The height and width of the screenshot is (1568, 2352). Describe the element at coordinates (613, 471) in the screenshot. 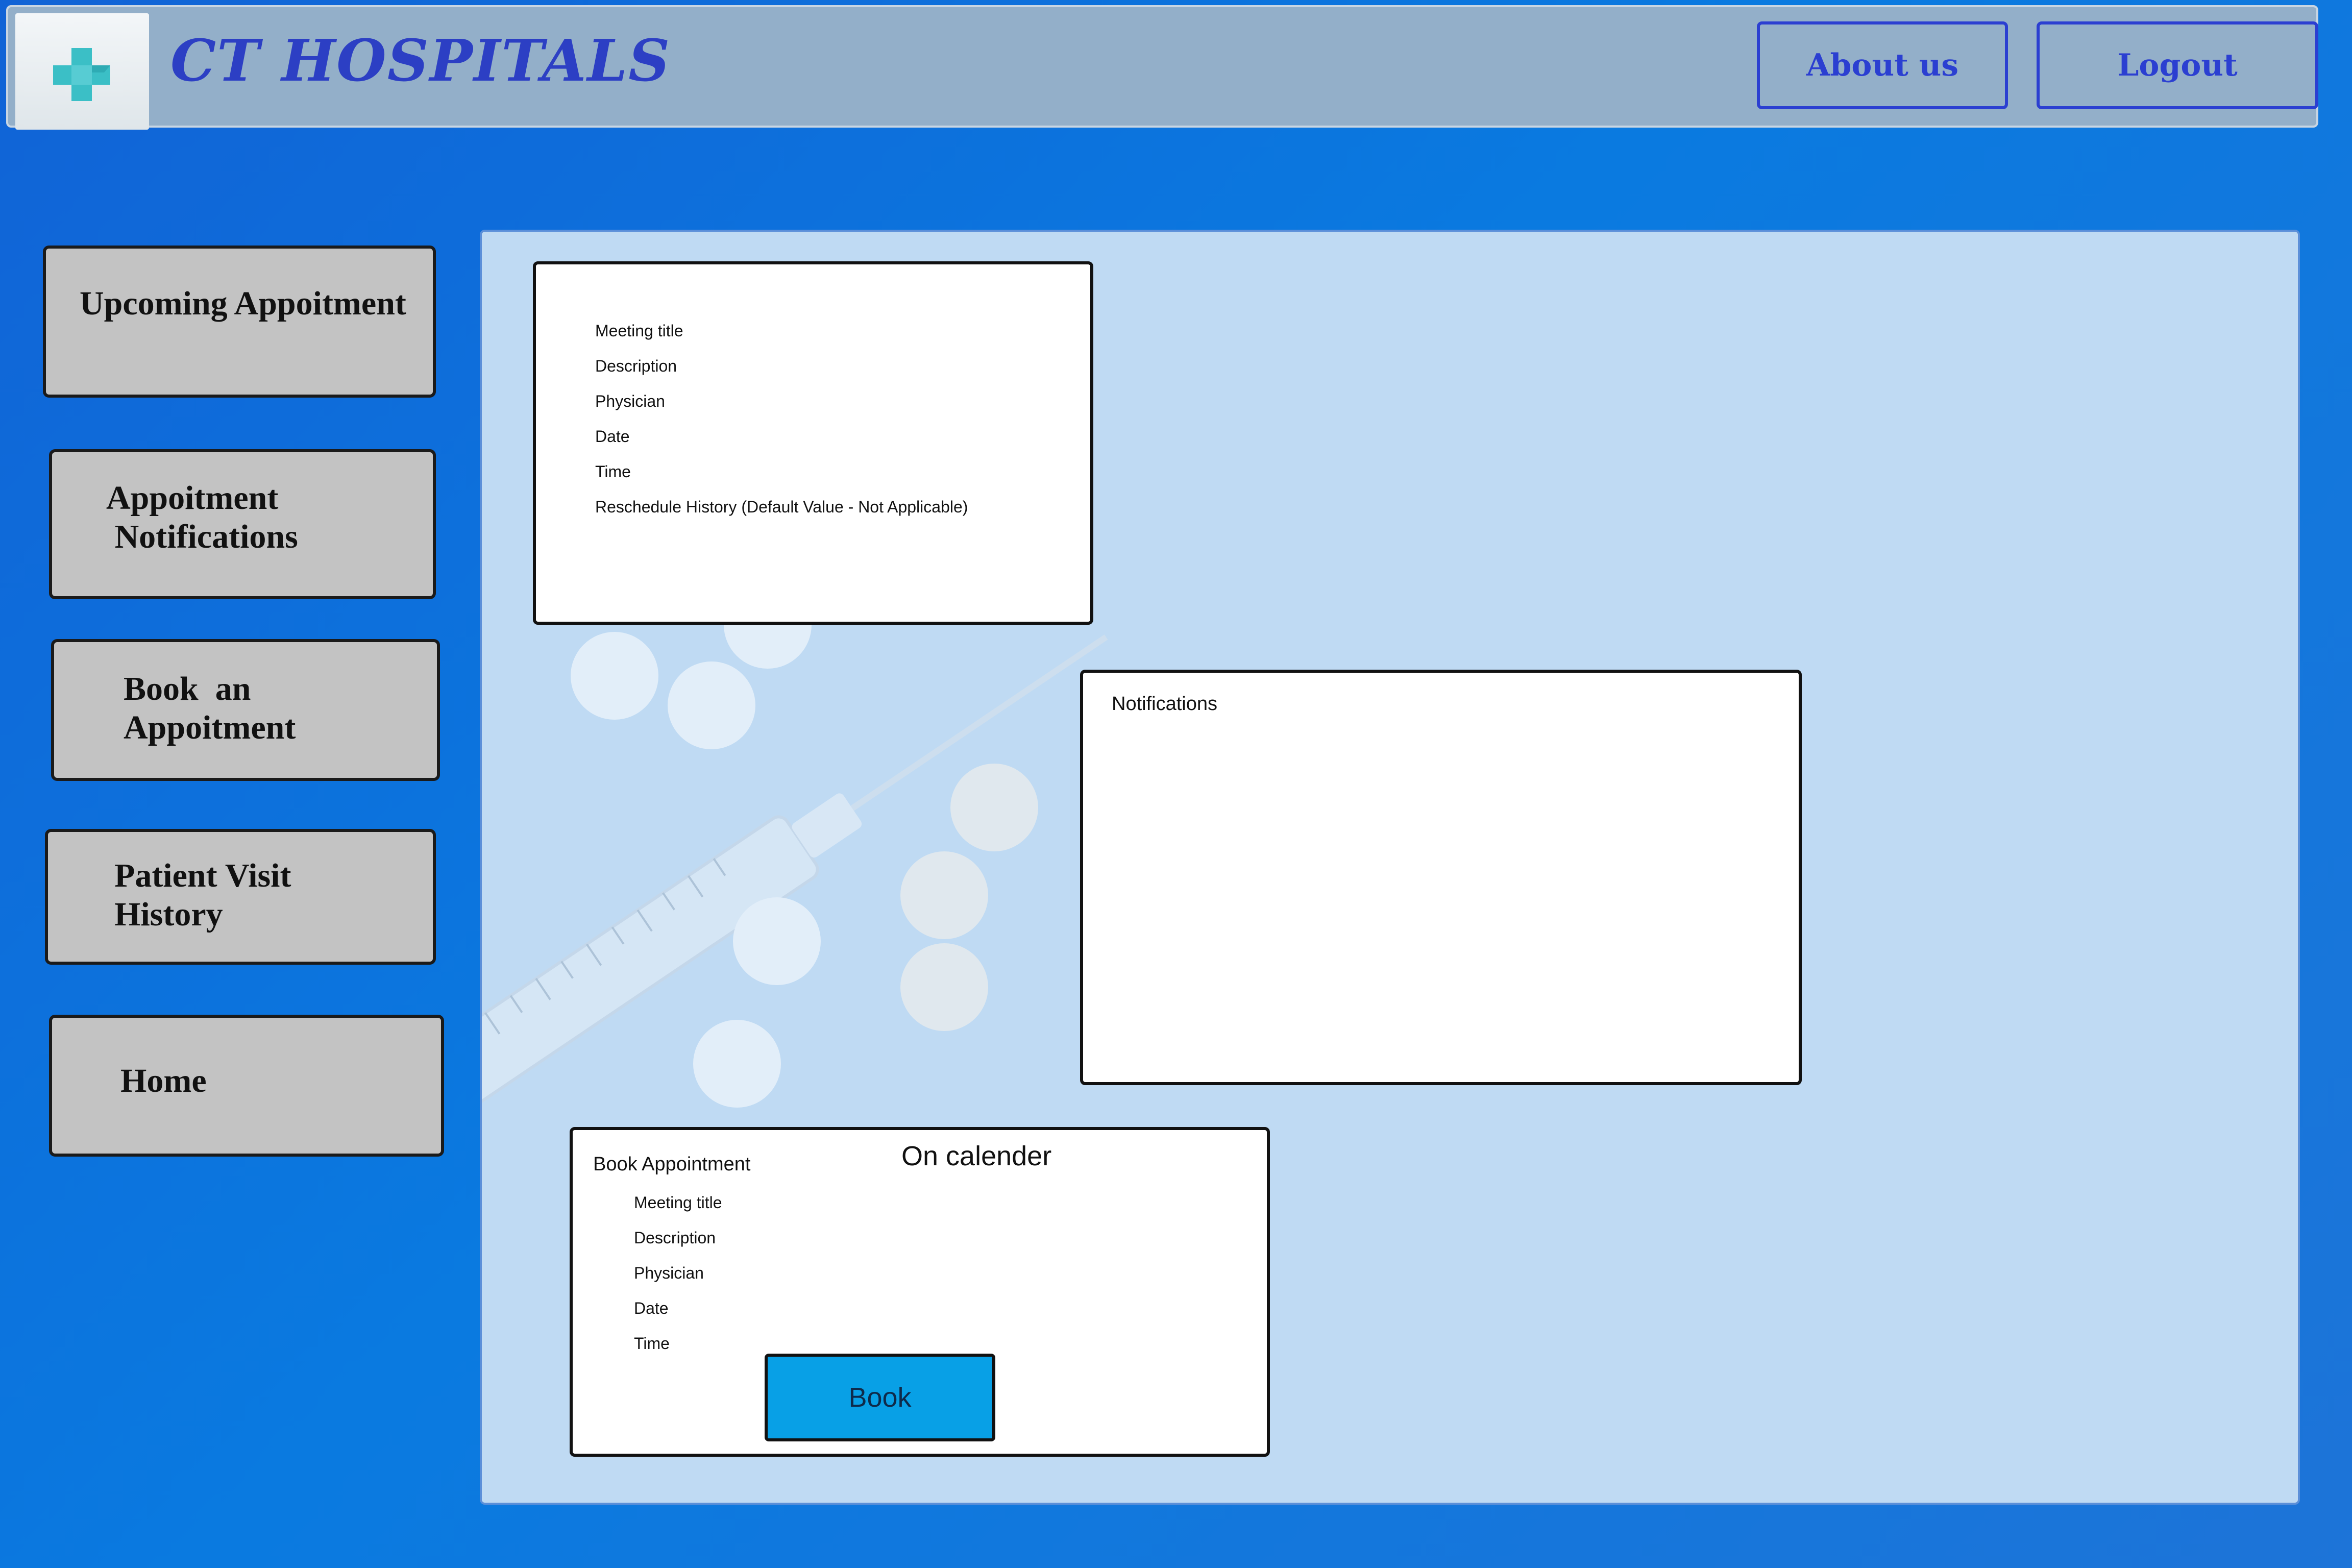

I see `field-time: Time` at that location.